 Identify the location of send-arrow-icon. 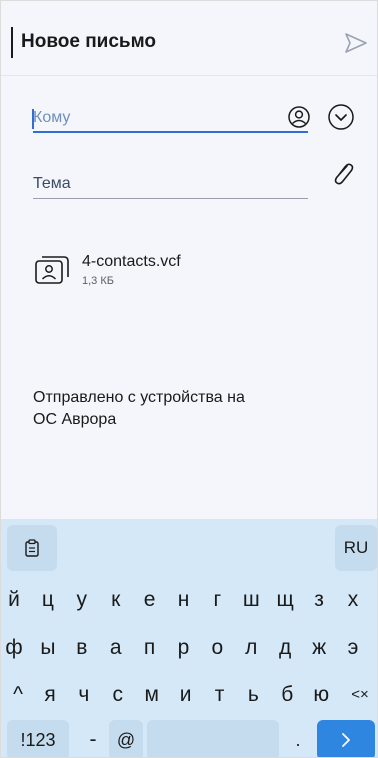
(356, 43).